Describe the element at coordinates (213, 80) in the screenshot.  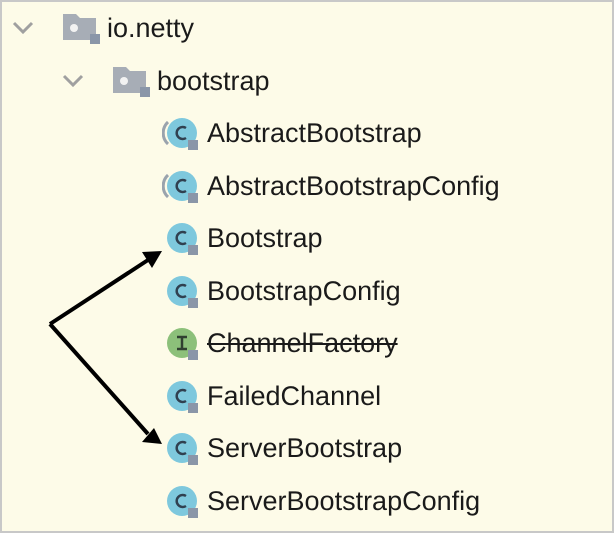
I see `package-name: bootstrap` at that location.